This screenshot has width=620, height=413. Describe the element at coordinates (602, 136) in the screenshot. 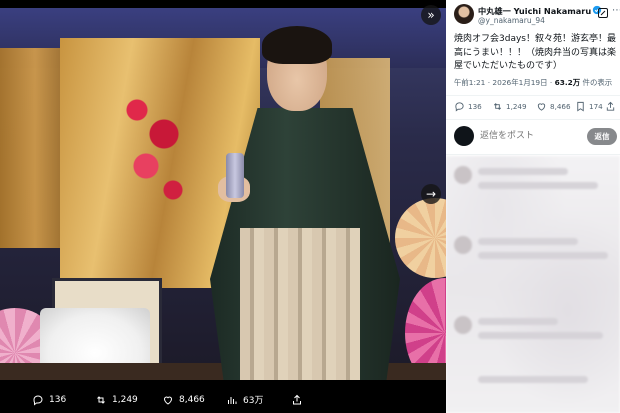

I see `reply-button: 返信` at that location.